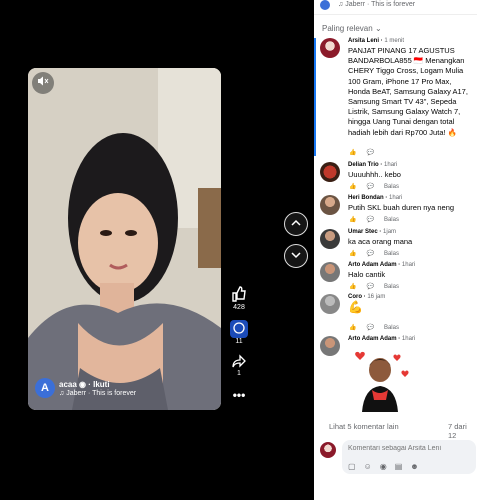 The width and height of the screenshot is (477, 500). I want to click on comment-input, so click(411, 448).